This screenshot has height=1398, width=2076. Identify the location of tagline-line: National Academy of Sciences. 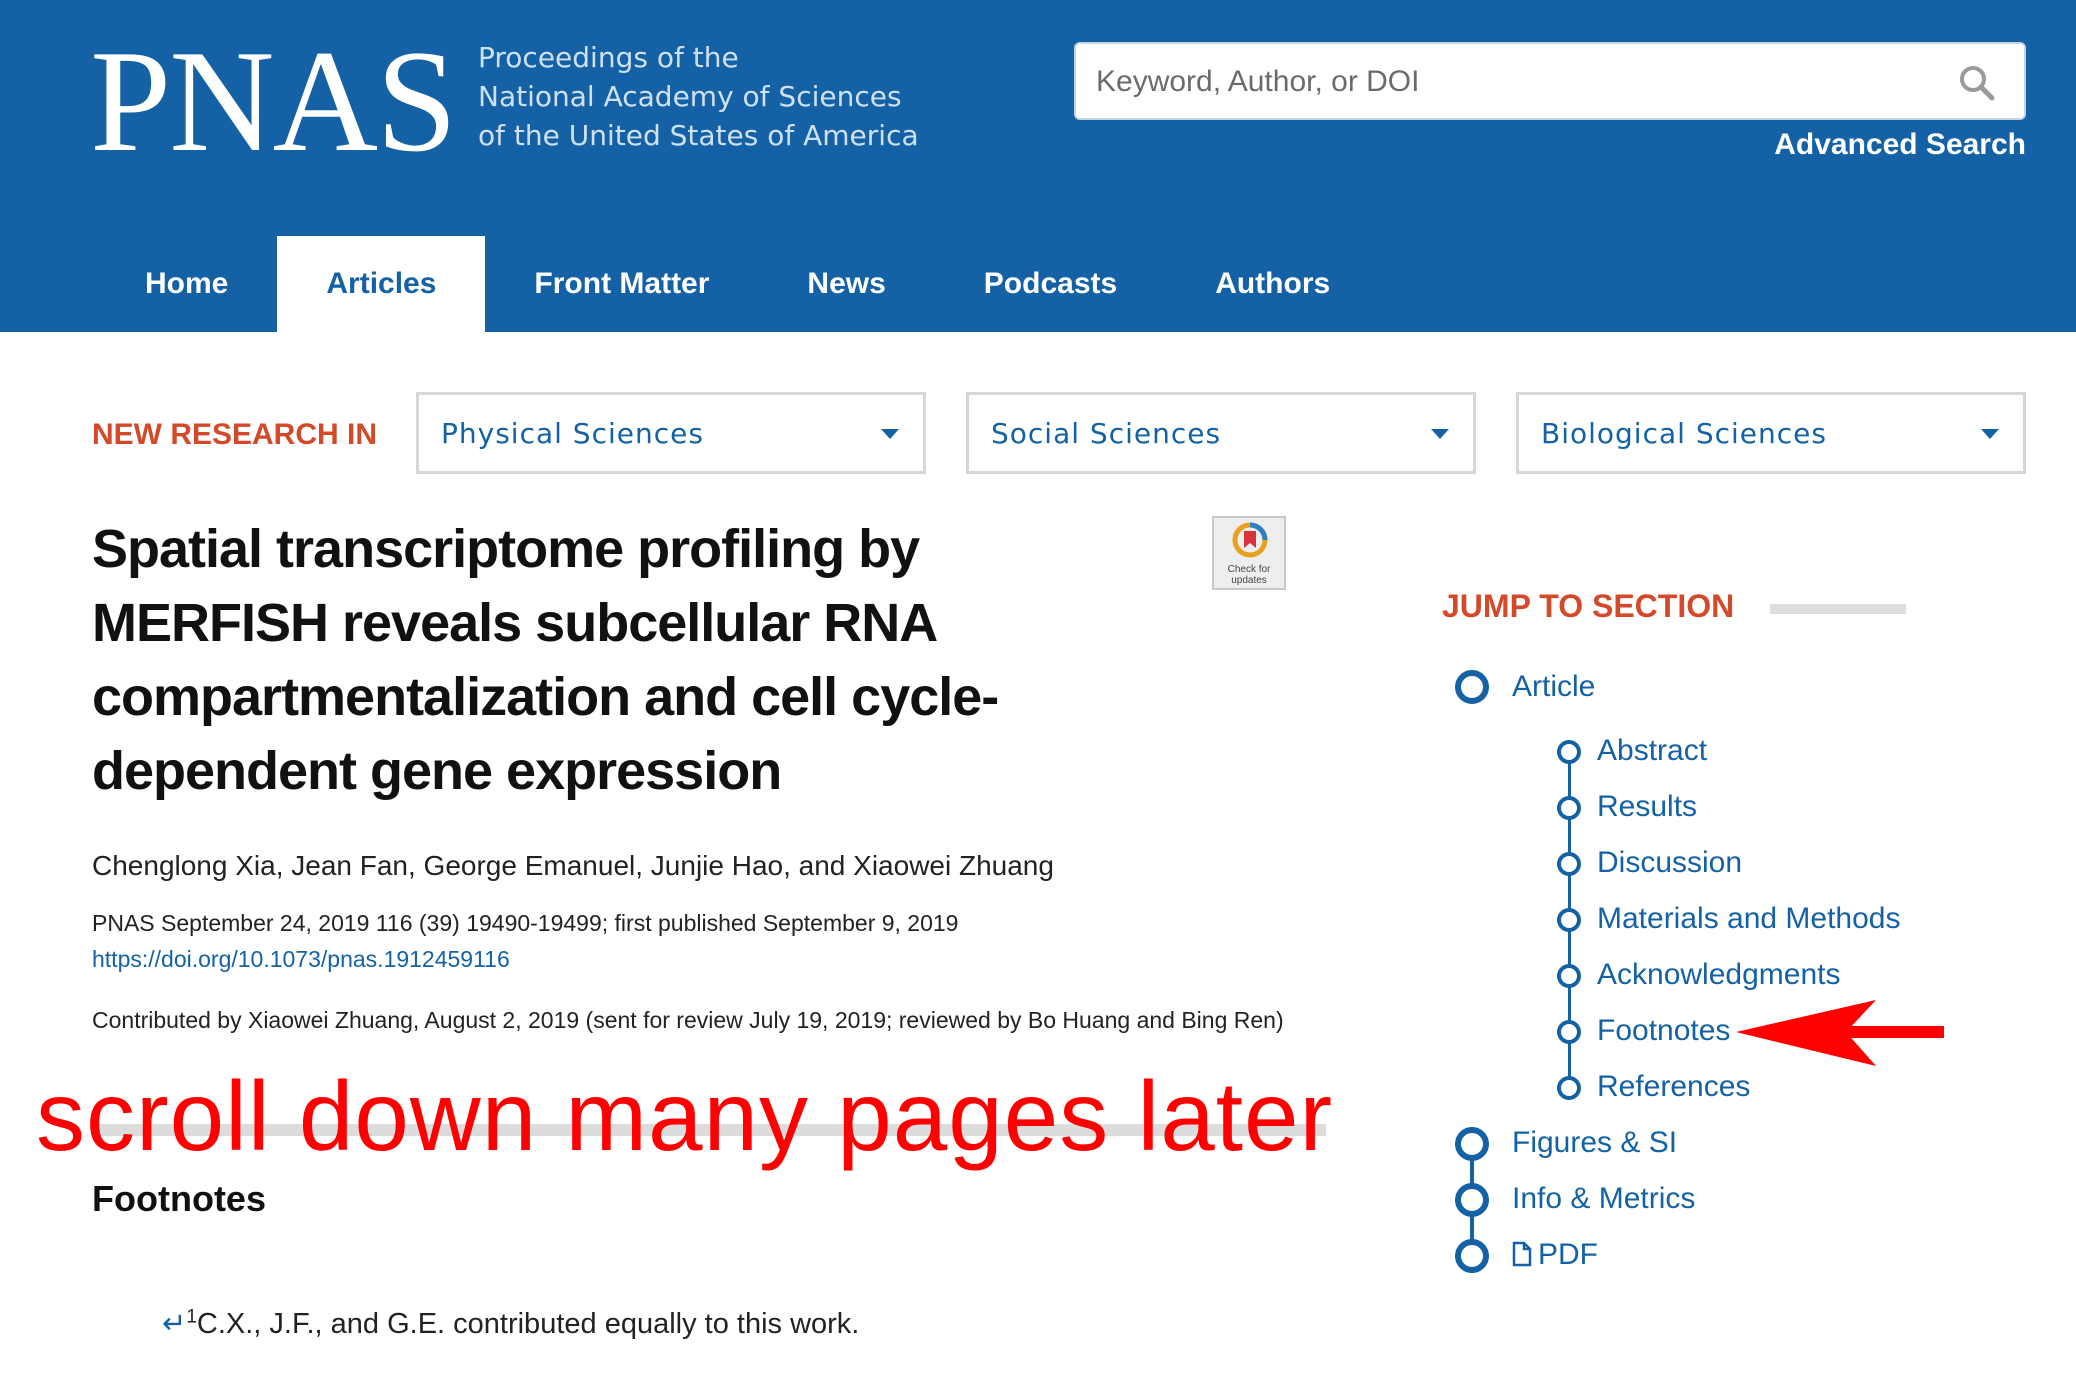
(690, 96).